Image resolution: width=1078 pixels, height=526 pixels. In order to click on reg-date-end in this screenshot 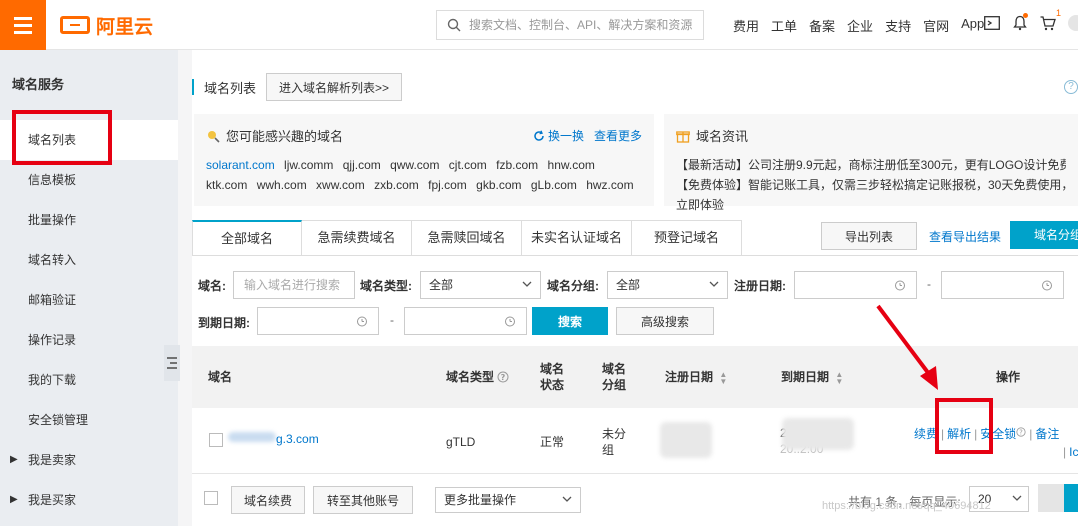, I will do `click(1002, 285)`.